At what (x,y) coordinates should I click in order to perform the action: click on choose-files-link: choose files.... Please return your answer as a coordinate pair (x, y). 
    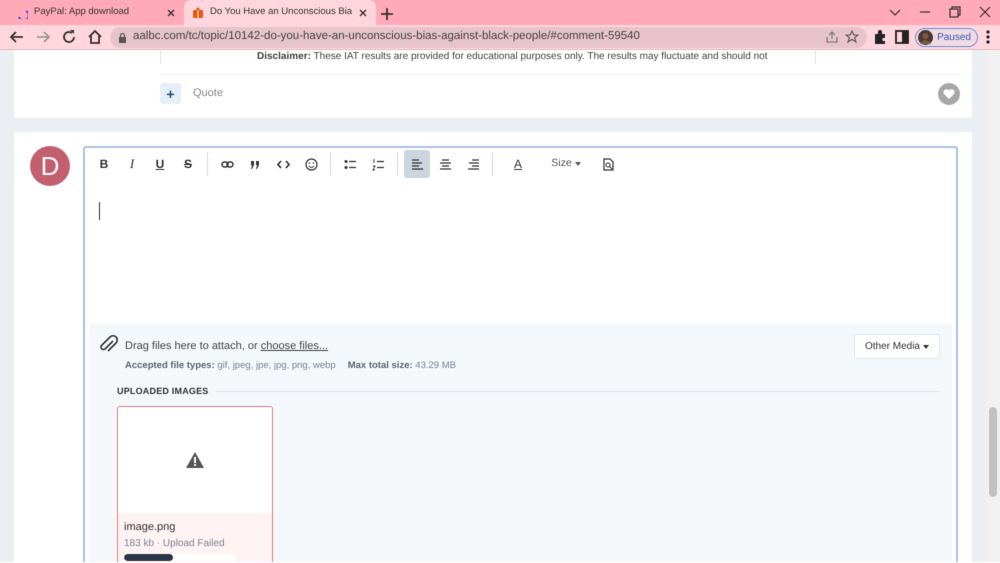
    Looking at the image, I should click on (294, 346).